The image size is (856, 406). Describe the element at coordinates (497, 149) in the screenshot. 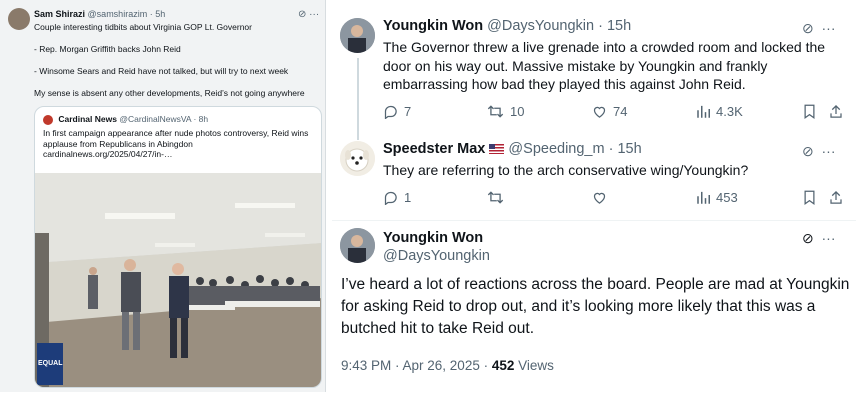

I see `flag-us-icon` at that location.